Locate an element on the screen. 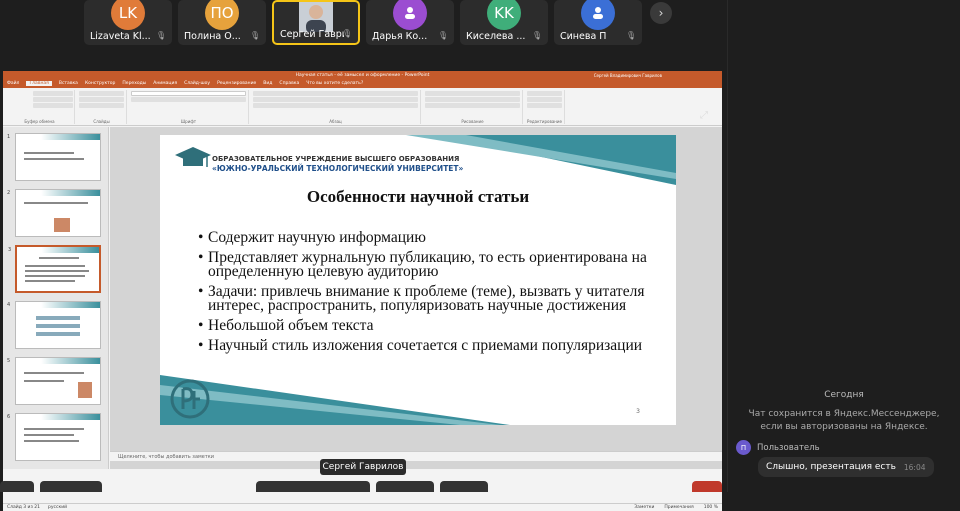  avatar: ПО is located at coordinates (222, 15).